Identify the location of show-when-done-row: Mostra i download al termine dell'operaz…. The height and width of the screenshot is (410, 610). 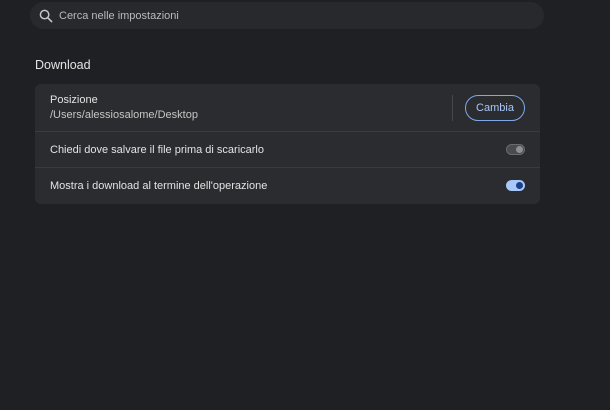
(287, 186).